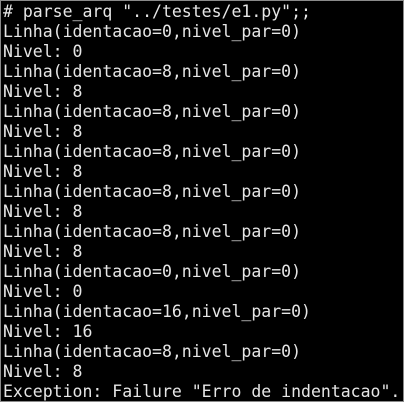 The width and height of the screenshot is (404, 402). Describe the element at coordinates (157, 11) in the screenshot. I see `terminal-line-command: # parse_arq "../testes/e1.py";;` at that location.